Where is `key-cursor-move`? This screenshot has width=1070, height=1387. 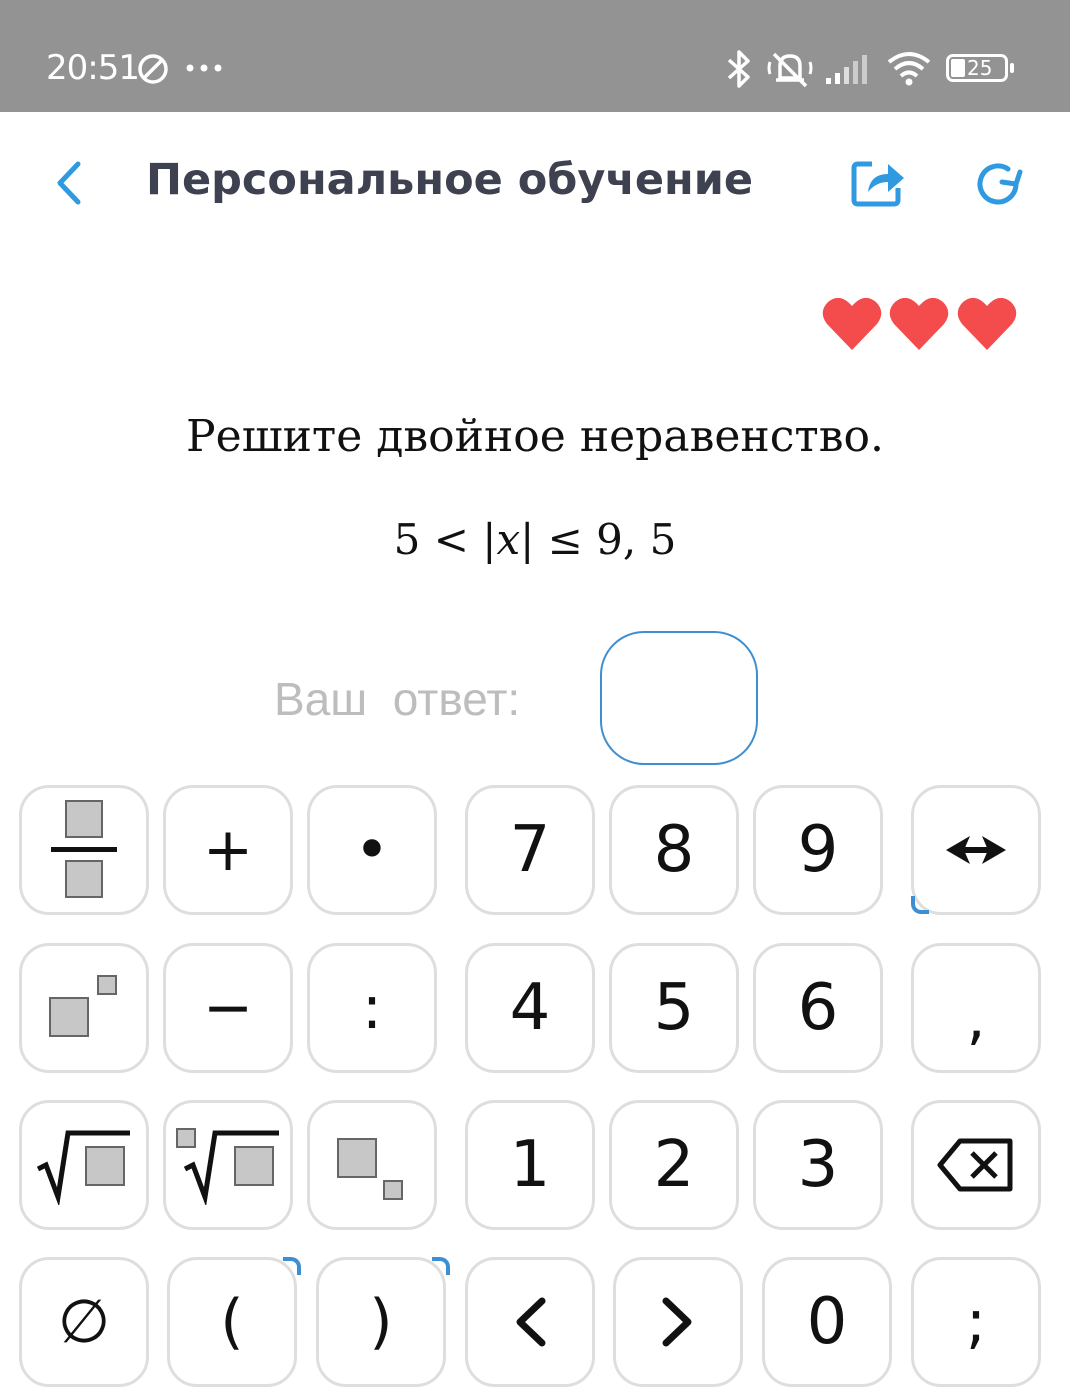
key-cursor-move is located at coordinates (976, 850).